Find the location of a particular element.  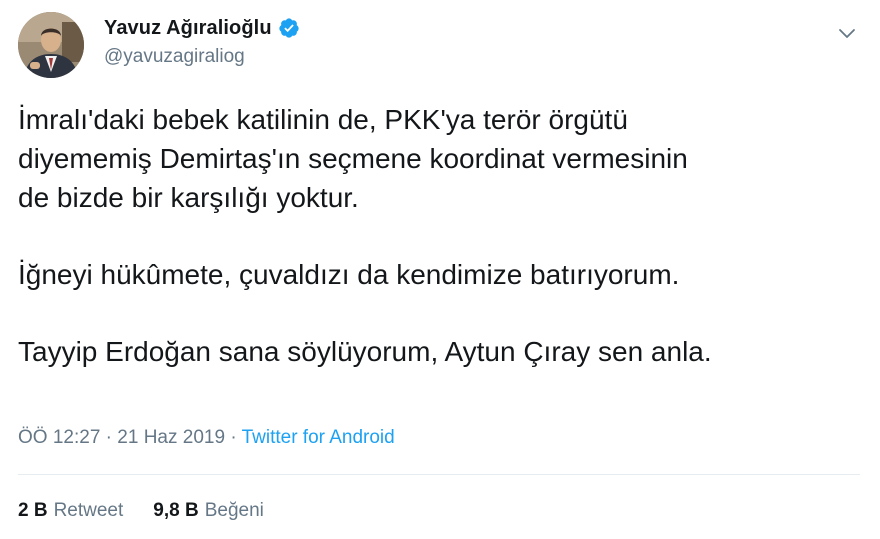

like-count: 9,8 B is located at coordinates (176, 510).